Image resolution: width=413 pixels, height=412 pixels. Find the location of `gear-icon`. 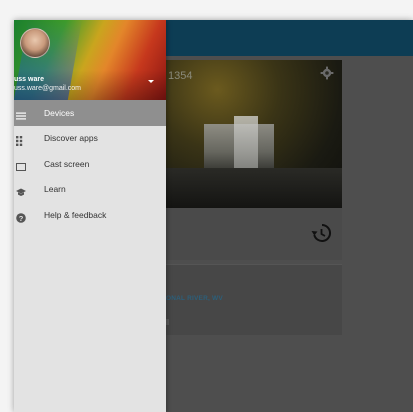

gear-icon is located at coordinates (327, 73).